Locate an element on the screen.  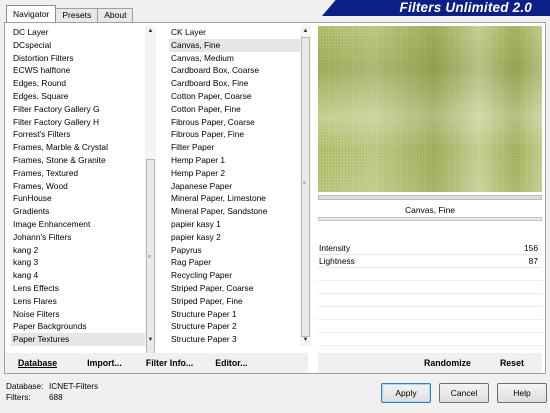
filter-list-item: Cardboard Box, Coarse is located at coordinates (234, 70).